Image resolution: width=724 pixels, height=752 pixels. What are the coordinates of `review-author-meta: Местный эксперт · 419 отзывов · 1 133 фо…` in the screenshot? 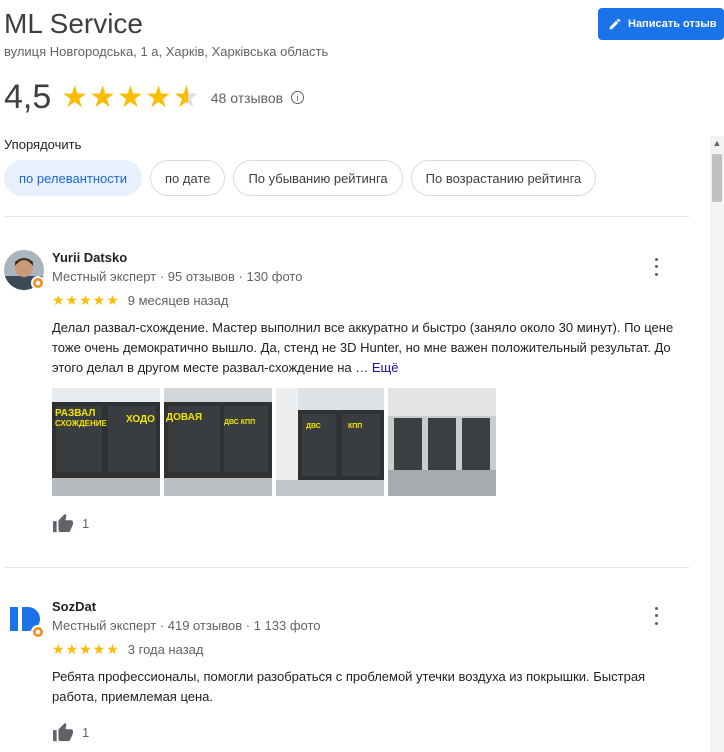 It's located at (186, 625).